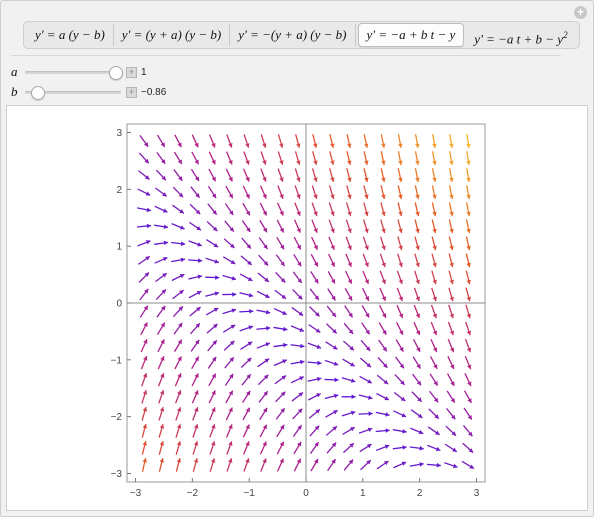 Image resolution: width=594 pixels, height=517 pixels. I want to click on tab-equation-5: y' = −a t + b − y2, so click(520, 35).